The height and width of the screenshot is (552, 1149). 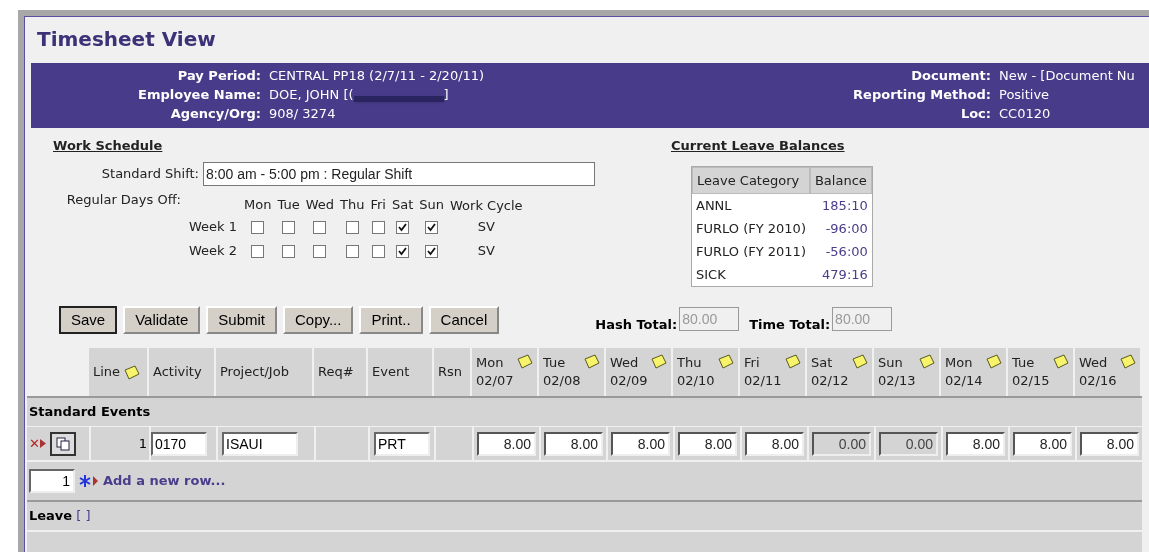 What do you see at coordinates (162, 320) in the screenshot?
I see `toolbar-button: Validate` at bounding box center [162, 320].